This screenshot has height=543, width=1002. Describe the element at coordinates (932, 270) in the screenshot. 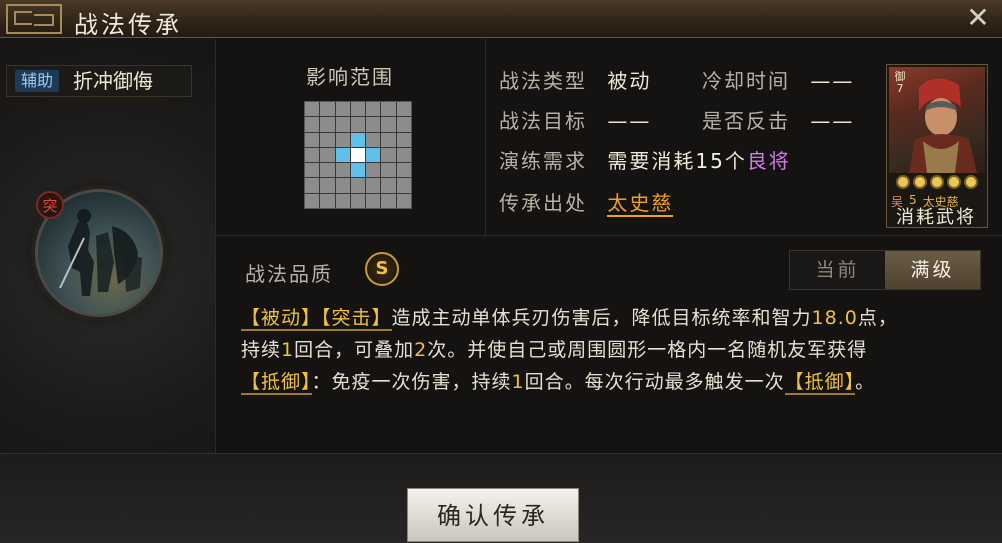

I see `tab-max-level: 满级` at that location.